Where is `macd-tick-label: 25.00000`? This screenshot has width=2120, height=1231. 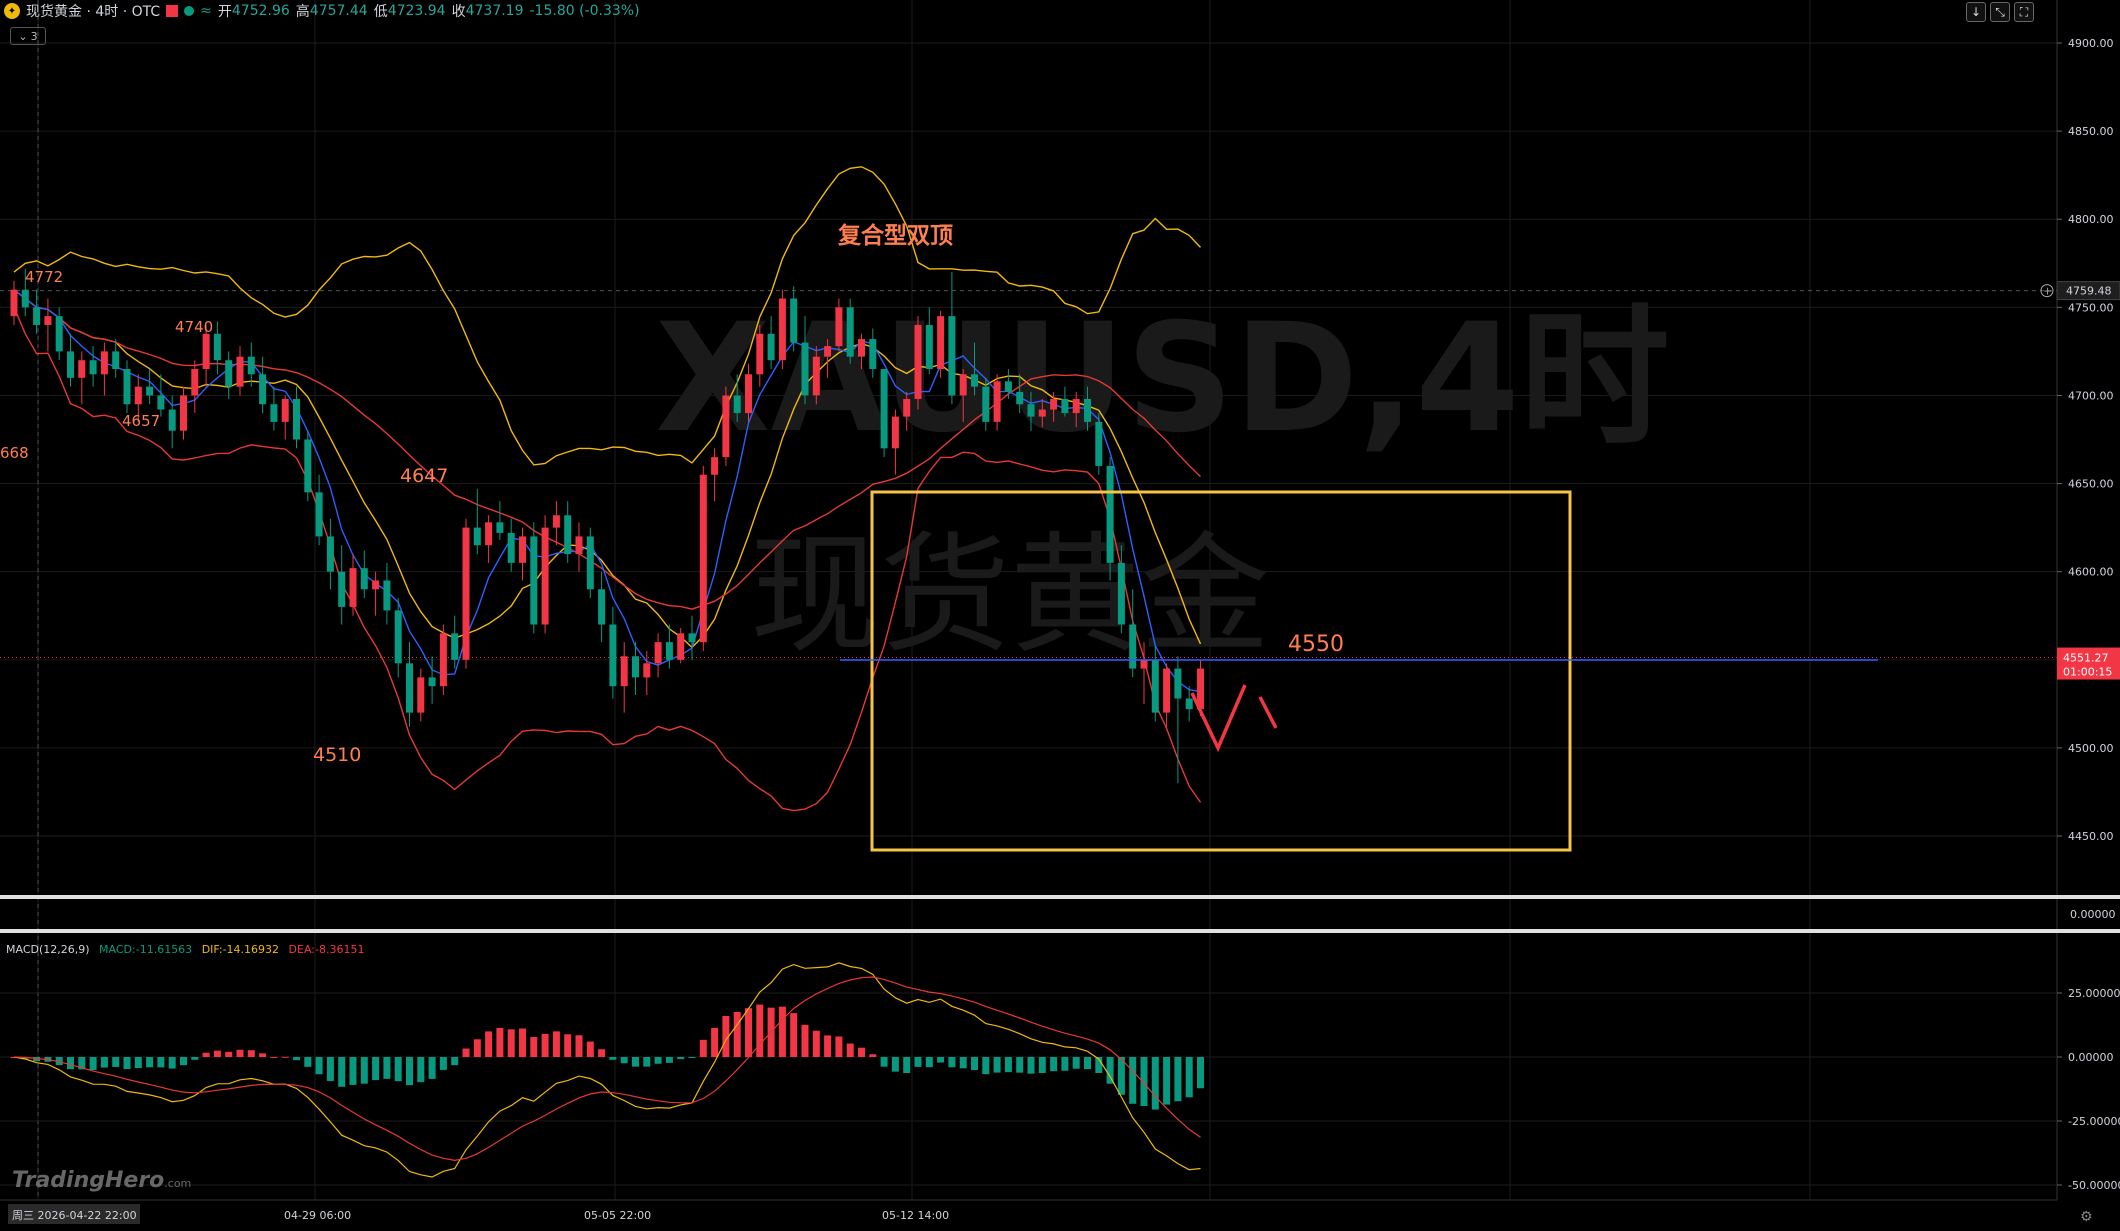
macd-tick-label: 25.00000 is located at coordinates (2094, 993).